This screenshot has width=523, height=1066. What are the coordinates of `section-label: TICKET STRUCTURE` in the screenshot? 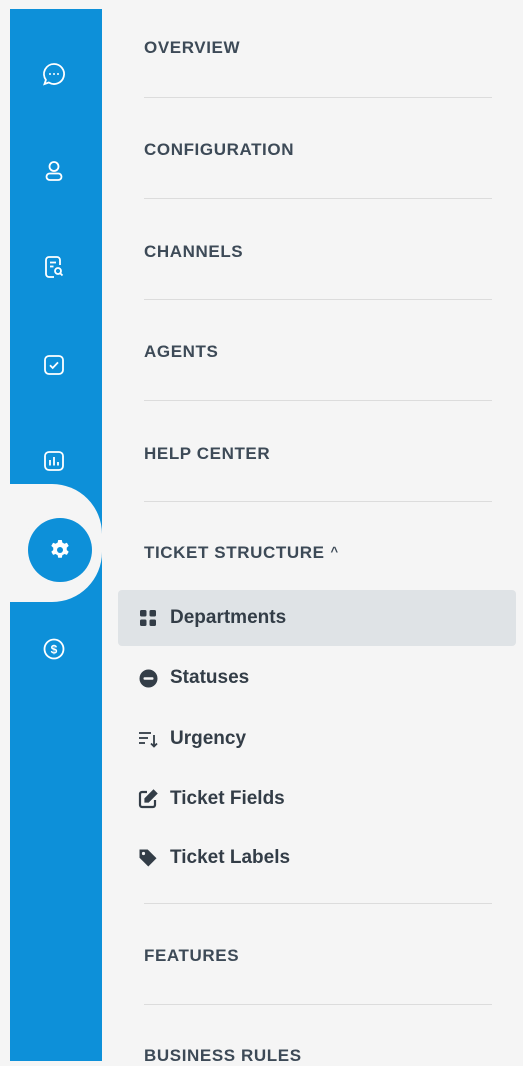 It's located at (234, 552).